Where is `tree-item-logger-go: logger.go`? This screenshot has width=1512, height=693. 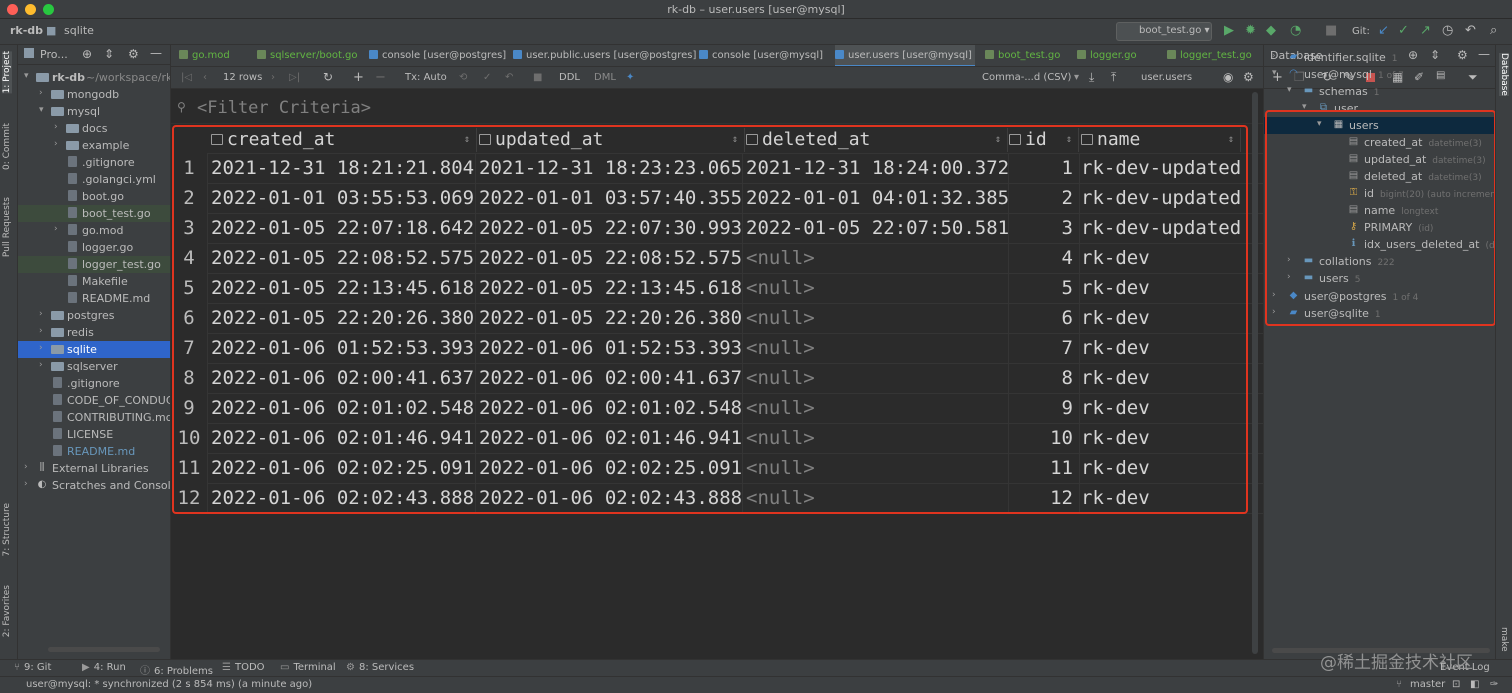
tree-item-logger-go: logger.go is located at coordinates (94, 247).